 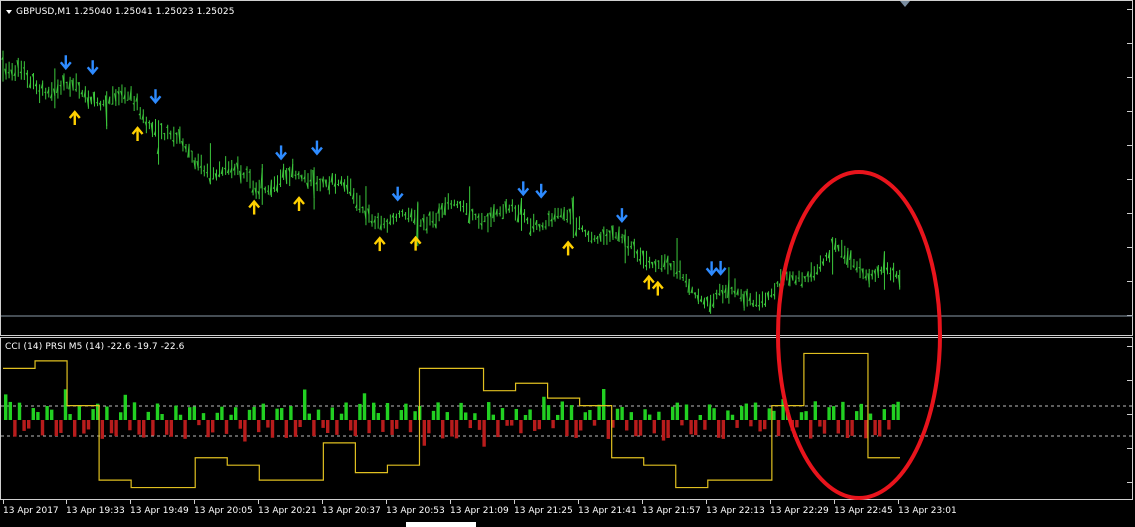 I want to click on time-axis-label: 13 Apr 20:05, so click(x=223, y=511).